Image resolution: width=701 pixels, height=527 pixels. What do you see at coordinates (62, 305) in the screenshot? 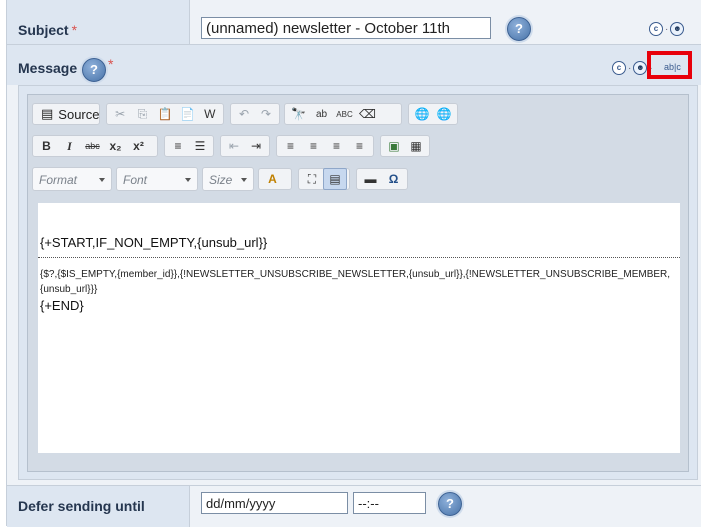
I see `content-line: {+END}` at bounding box center [62, 305].